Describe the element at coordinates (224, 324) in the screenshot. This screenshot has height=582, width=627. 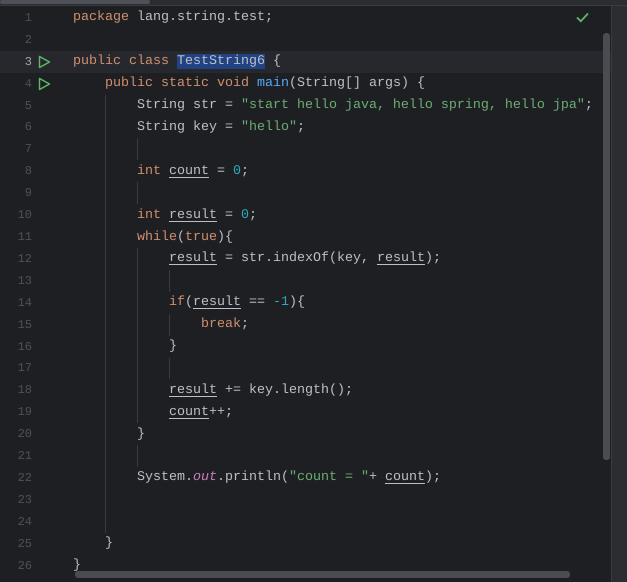
I see `code-line: break;` at that location.